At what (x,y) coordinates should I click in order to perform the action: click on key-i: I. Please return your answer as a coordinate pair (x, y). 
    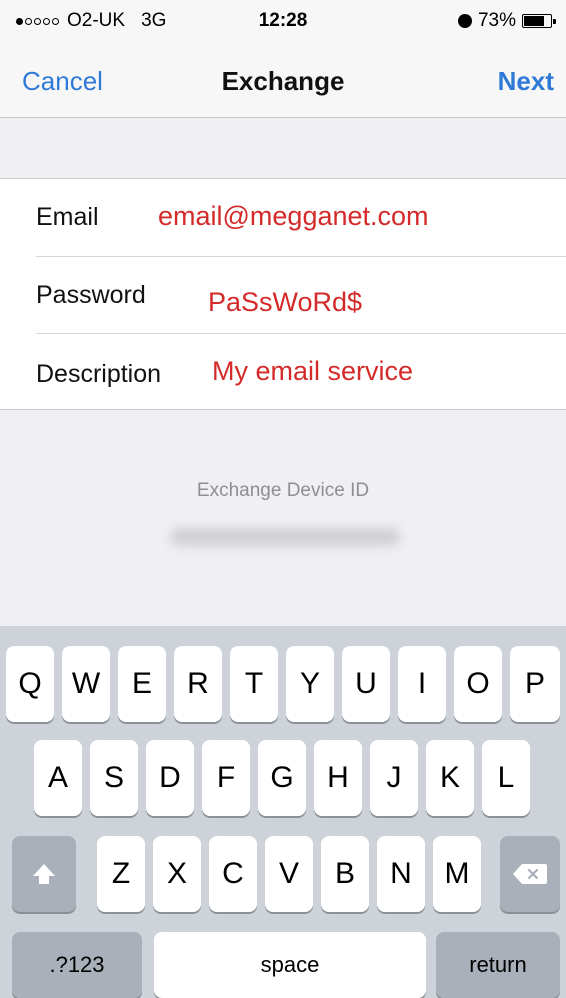
    Looking at the image, I should click on (422, 684).